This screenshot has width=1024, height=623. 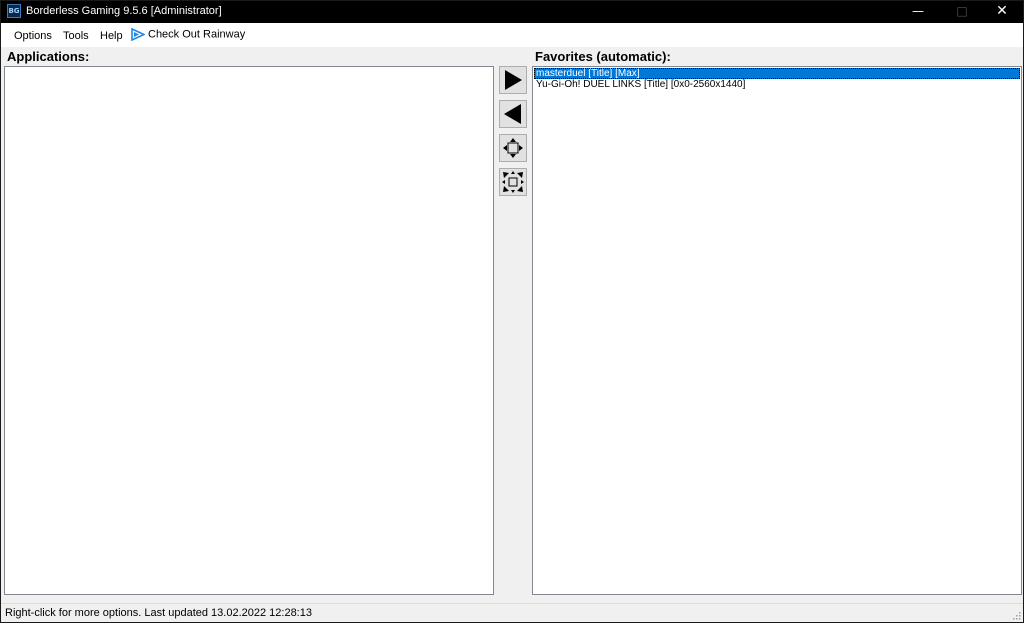 What do you see at coordinates (962, 12) in the screenshot?
I see `maximize-button: □` at bounding box center [962, 12].